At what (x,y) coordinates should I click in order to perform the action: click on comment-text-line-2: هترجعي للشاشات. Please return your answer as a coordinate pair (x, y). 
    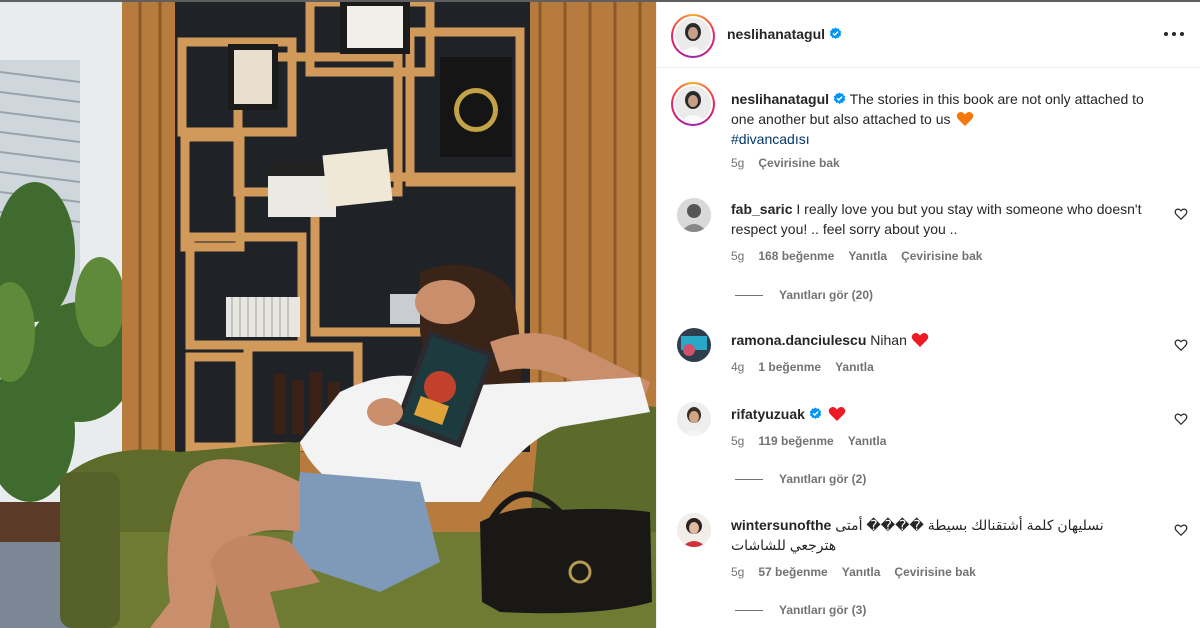
    Looking at the image, I should click on (784, 545).